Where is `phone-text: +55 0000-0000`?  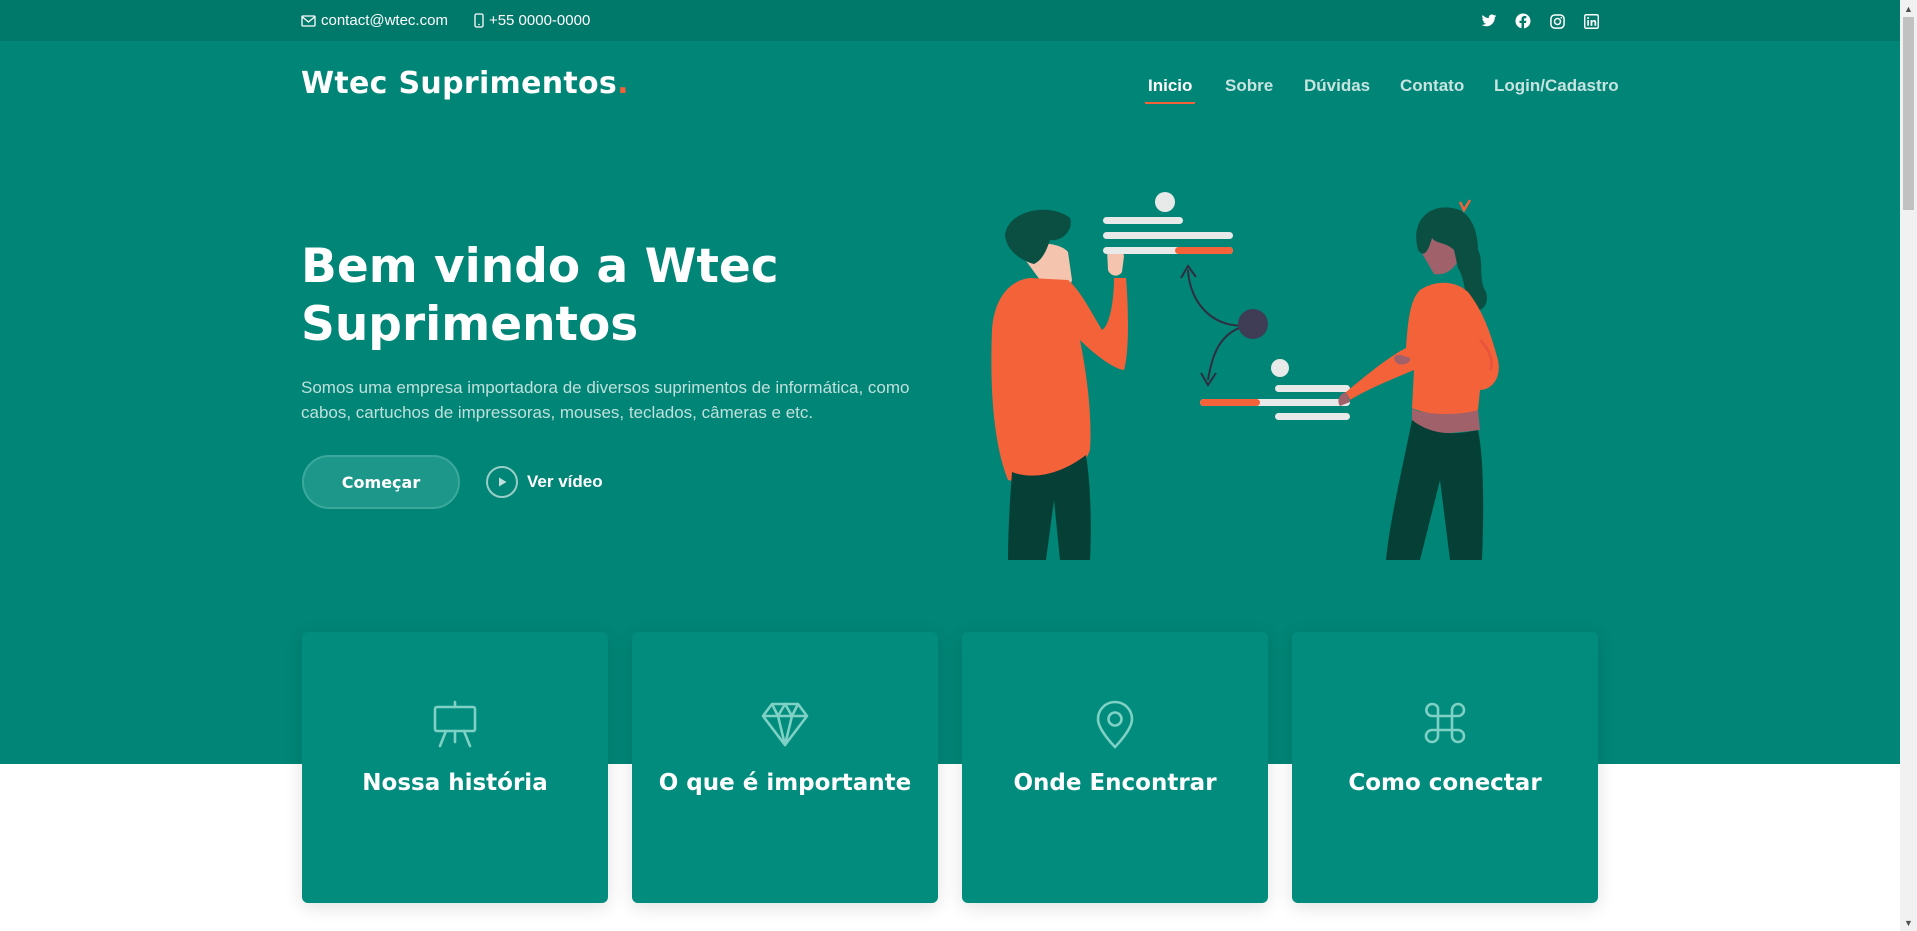
phone-text: +55 0000-0000 is located at coordinates (539, 20).